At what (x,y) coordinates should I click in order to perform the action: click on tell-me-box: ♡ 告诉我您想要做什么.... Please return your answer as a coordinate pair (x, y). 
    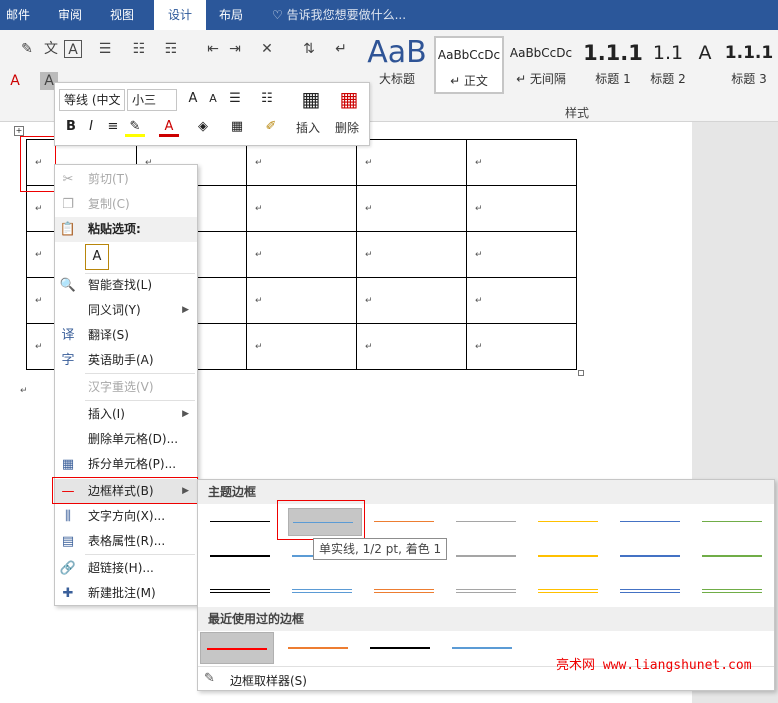
    Looking at the image, I should click on (339, 15).